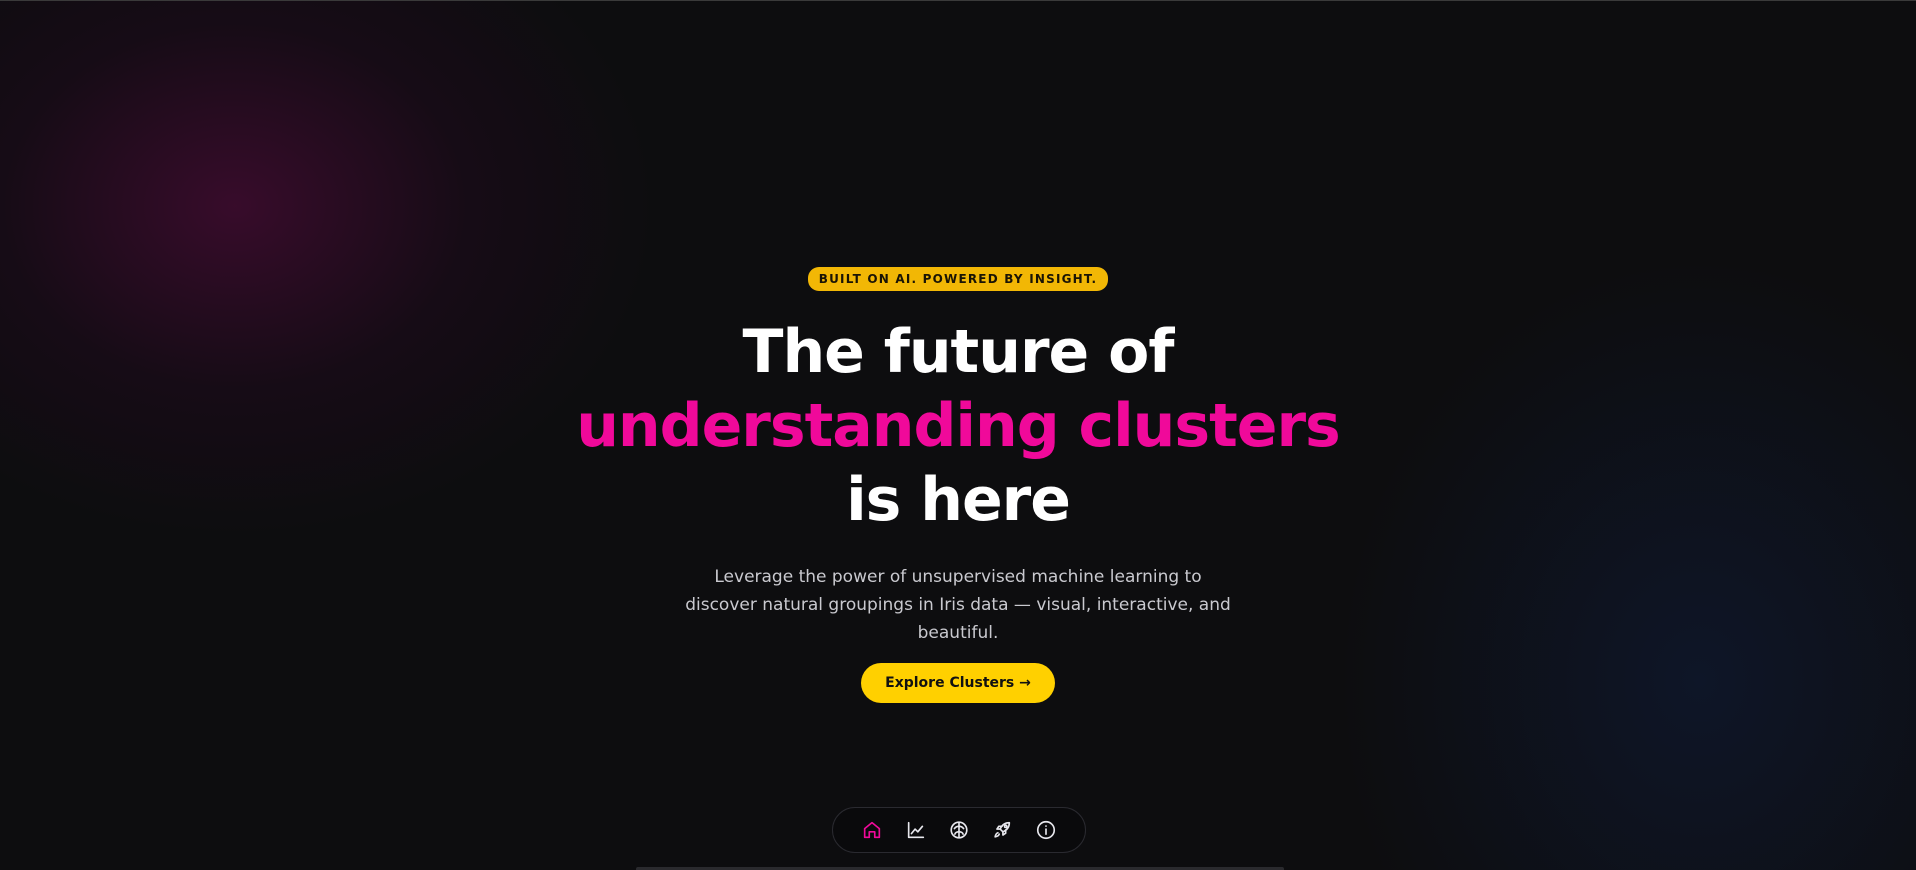 This screenshot has height=870, width=1916. What do you see at coordinates (958, 279) in the screenshot?
I see `tagline-badge: BUILT ON AI. POWERED BY INSIGHT.` at bounding box center [958, 279].